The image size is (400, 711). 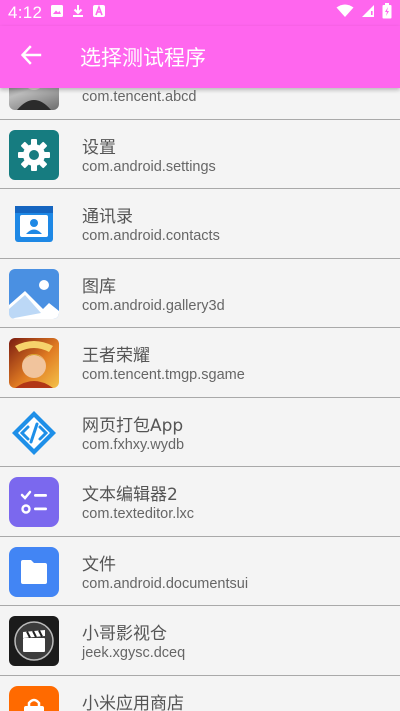 What do you see at coordinates (200, 432) in the screenshot?
I see `app-list-item: 网页打包App com.fxhxy.wydb` at bounding box center [200, 432].